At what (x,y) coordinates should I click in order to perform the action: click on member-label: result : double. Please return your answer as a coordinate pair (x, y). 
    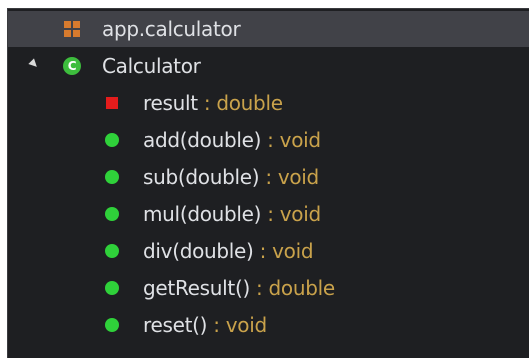
    Looking at the image, I should click on (213, 103).